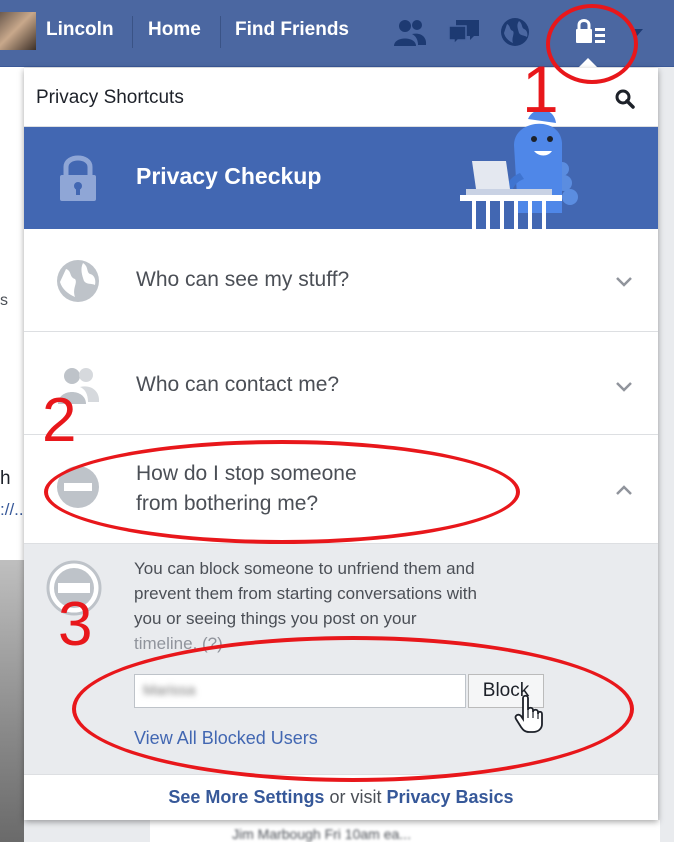  I want to click on avatar, so click(18, 31).